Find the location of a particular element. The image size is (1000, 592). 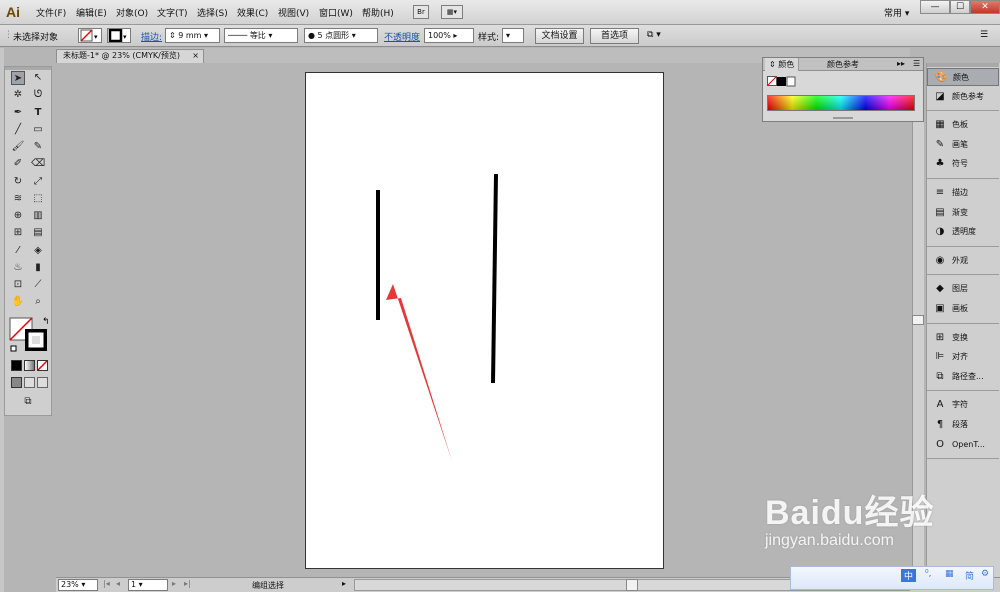

dock-item-label: 渐变 is located at coordinates (960, 212).